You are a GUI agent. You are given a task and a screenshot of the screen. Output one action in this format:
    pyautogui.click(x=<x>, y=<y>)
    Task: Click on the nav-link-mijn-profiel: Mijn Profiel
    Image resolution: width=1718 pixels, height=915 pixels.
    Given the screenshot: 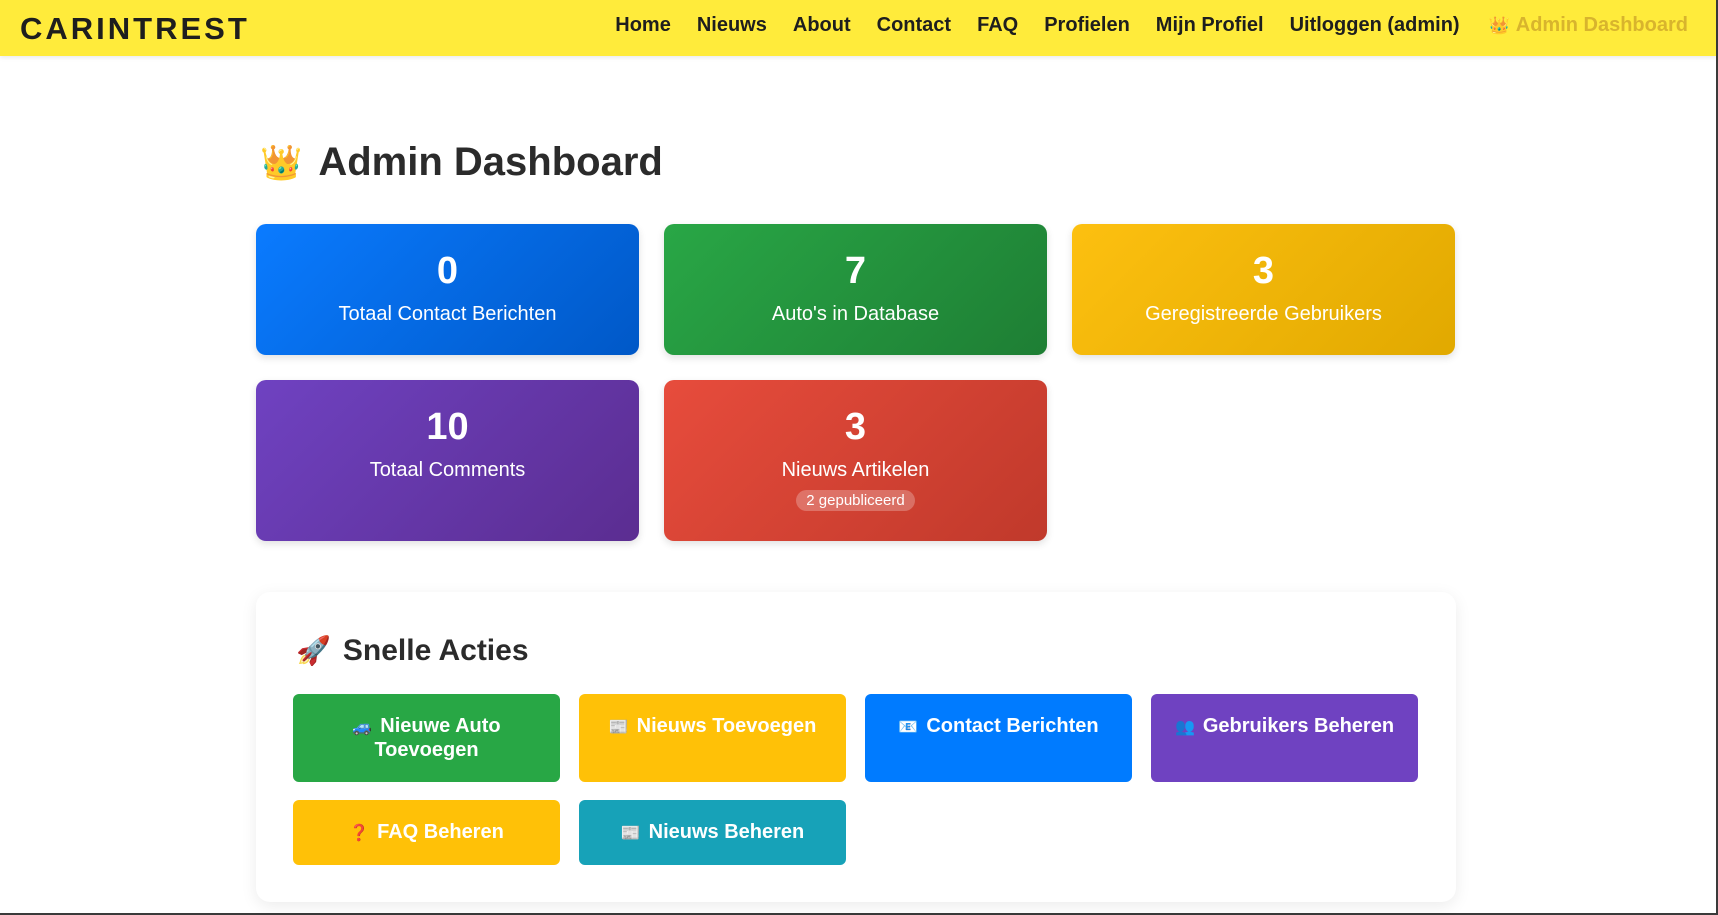 What is the action you would take?
    pyautogui.click(x=1210, y=25)
    